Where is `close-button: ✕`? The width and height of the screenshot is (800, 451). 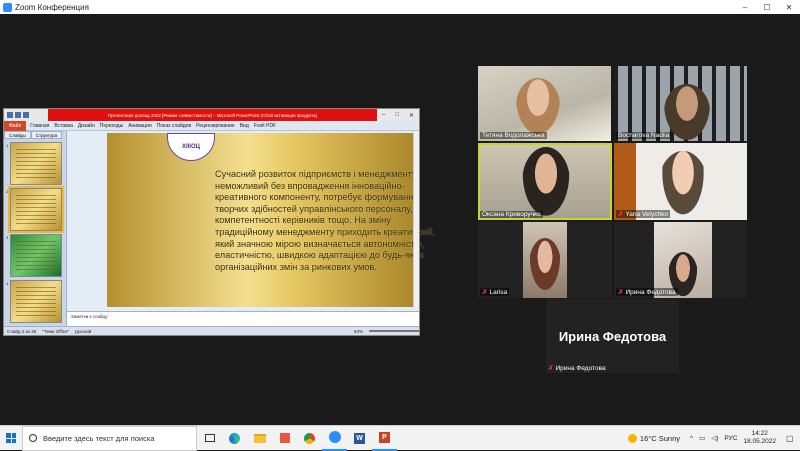 close-button: ✕ is located at coordinates (789, 7).